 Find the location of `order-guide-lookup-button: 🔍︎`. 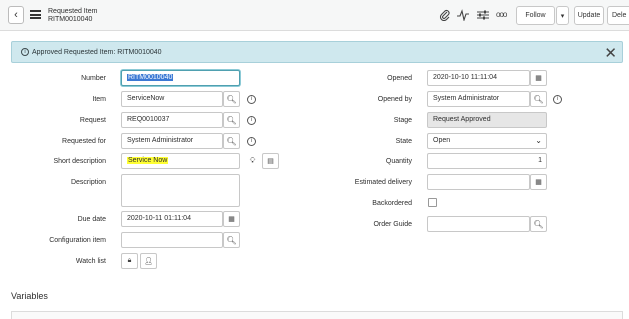

order-guide-lookup-button: 🔍︎ is located at coordinates (538, 224).